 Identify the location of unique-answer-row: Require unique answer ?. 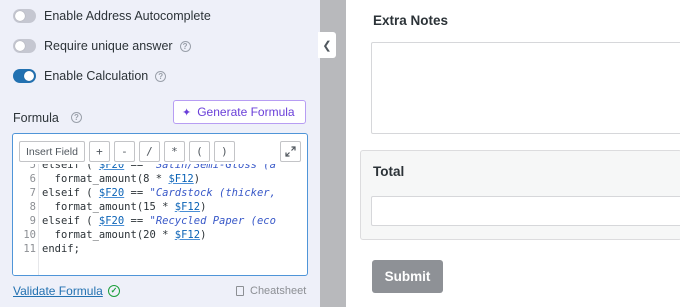
(102, 46).